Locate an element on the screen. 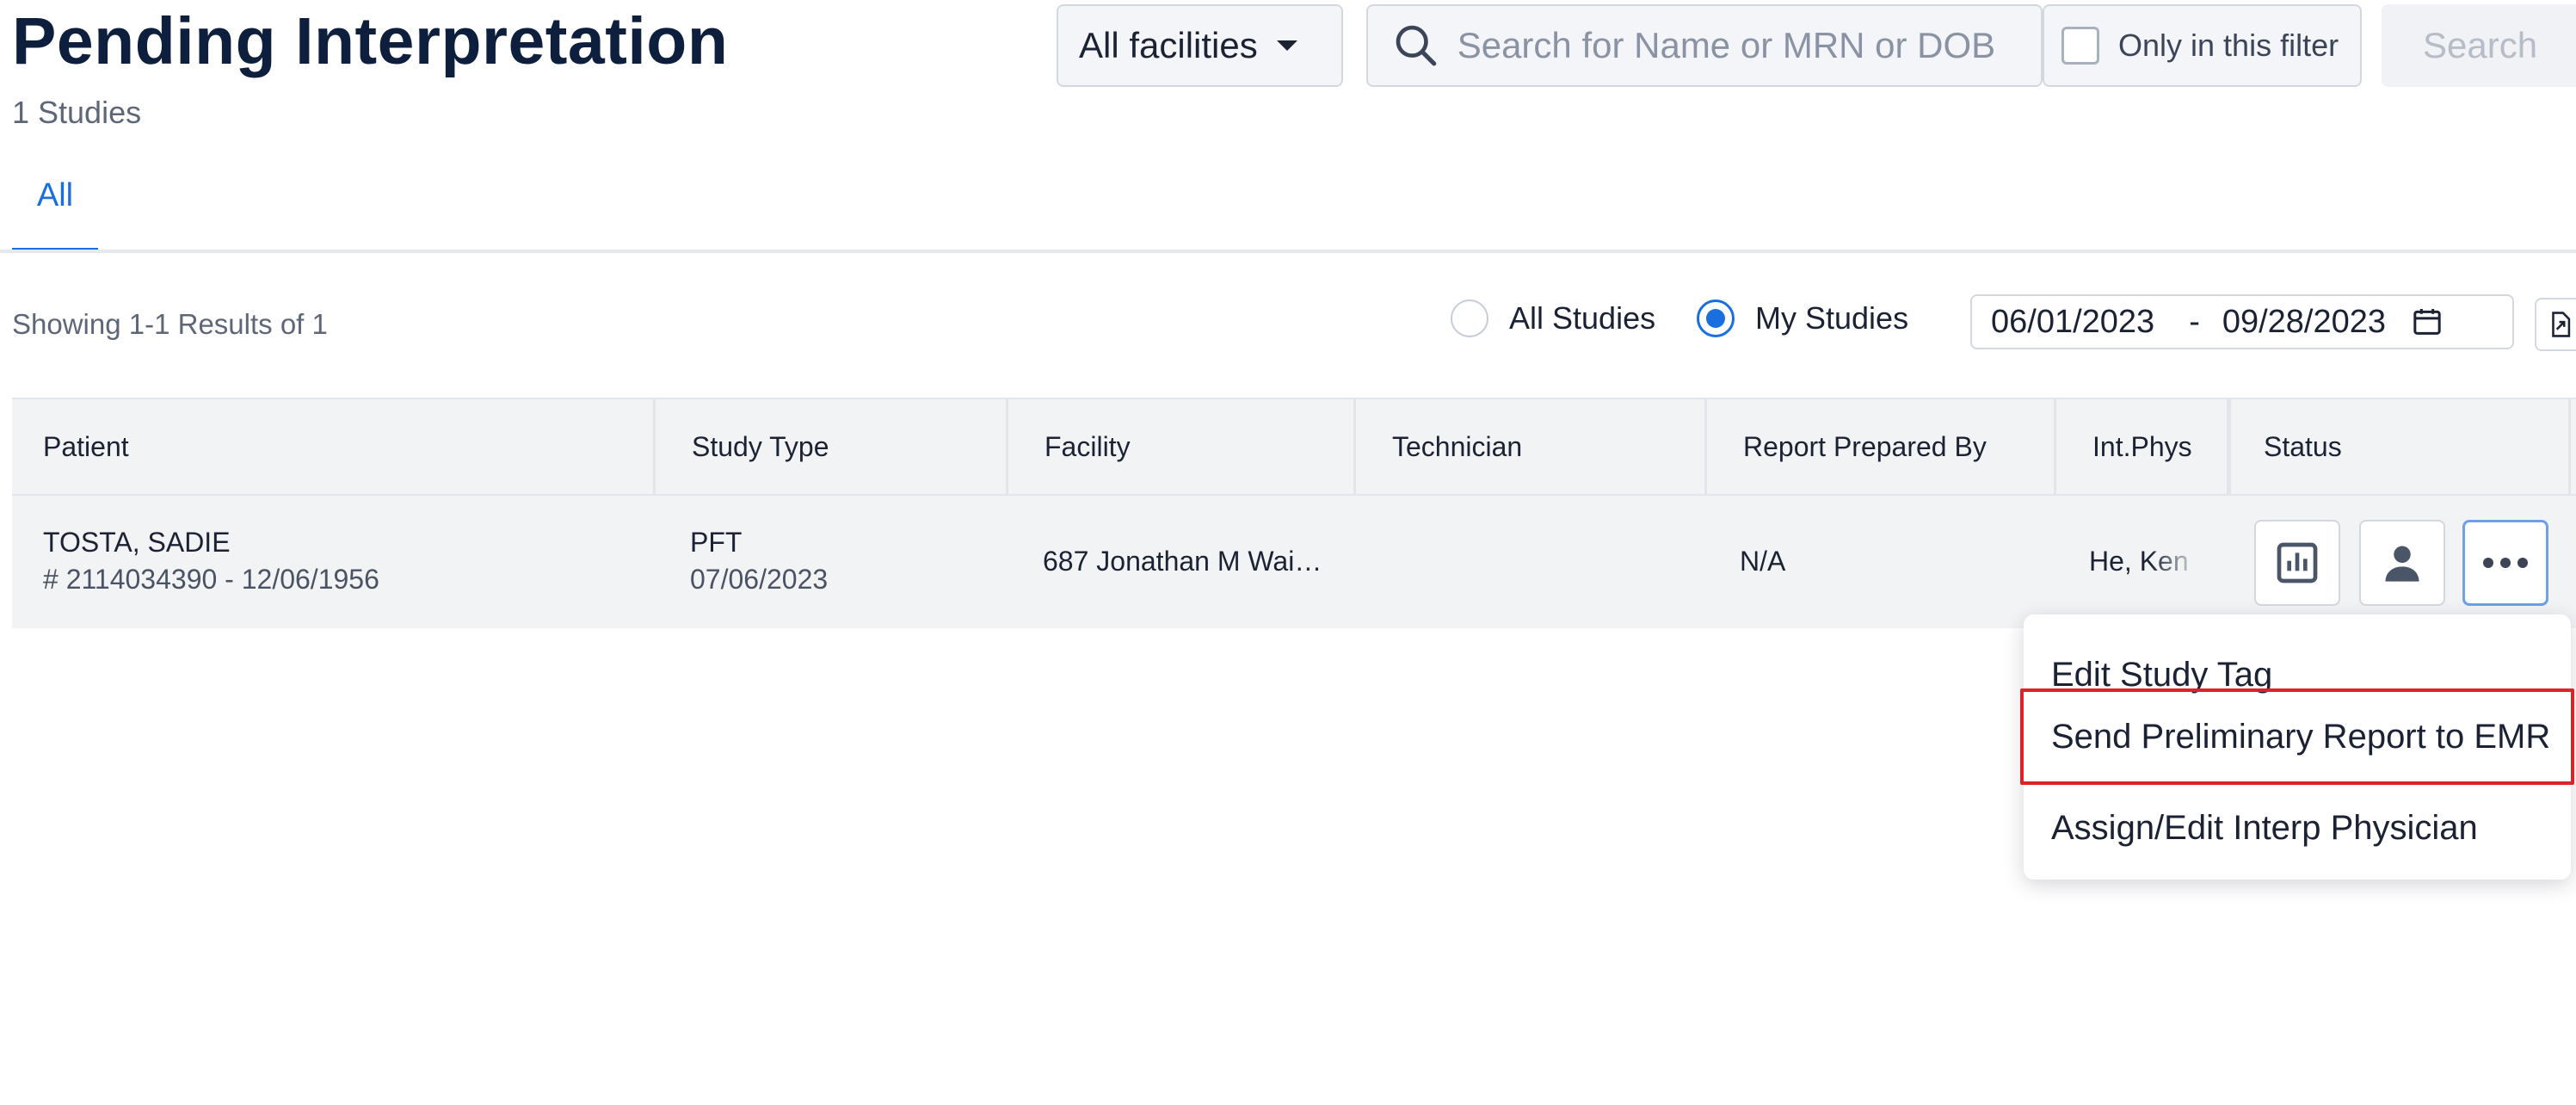 The width and height of the screenshot is (2576, 1105). tab-divider is located at coordinates (1288, 252).